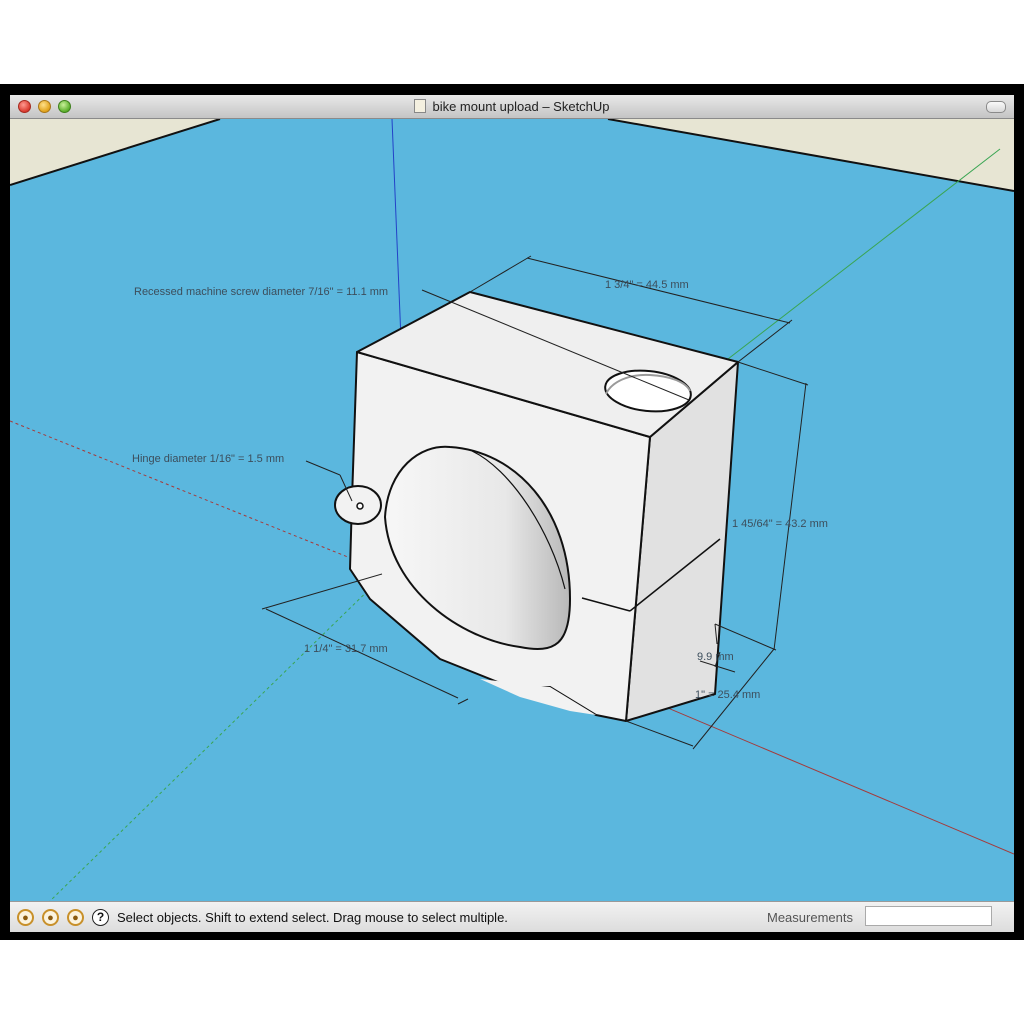 The width and height of the screenshot is (1024, 1024). I want to click on toolbar-toggle-button, so click(996, 107).